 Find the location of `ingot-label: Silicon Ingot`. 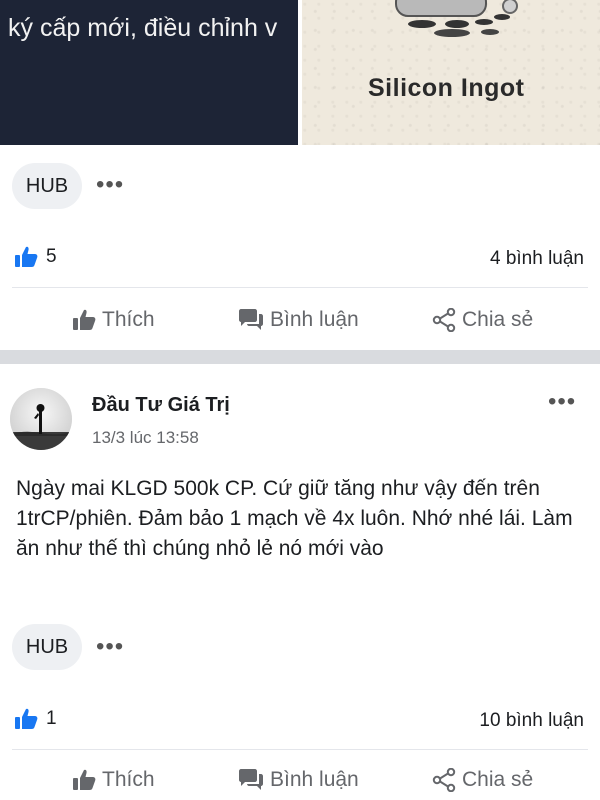

ingot-label: Silicon Ingot is located at coordinates (446, 88).